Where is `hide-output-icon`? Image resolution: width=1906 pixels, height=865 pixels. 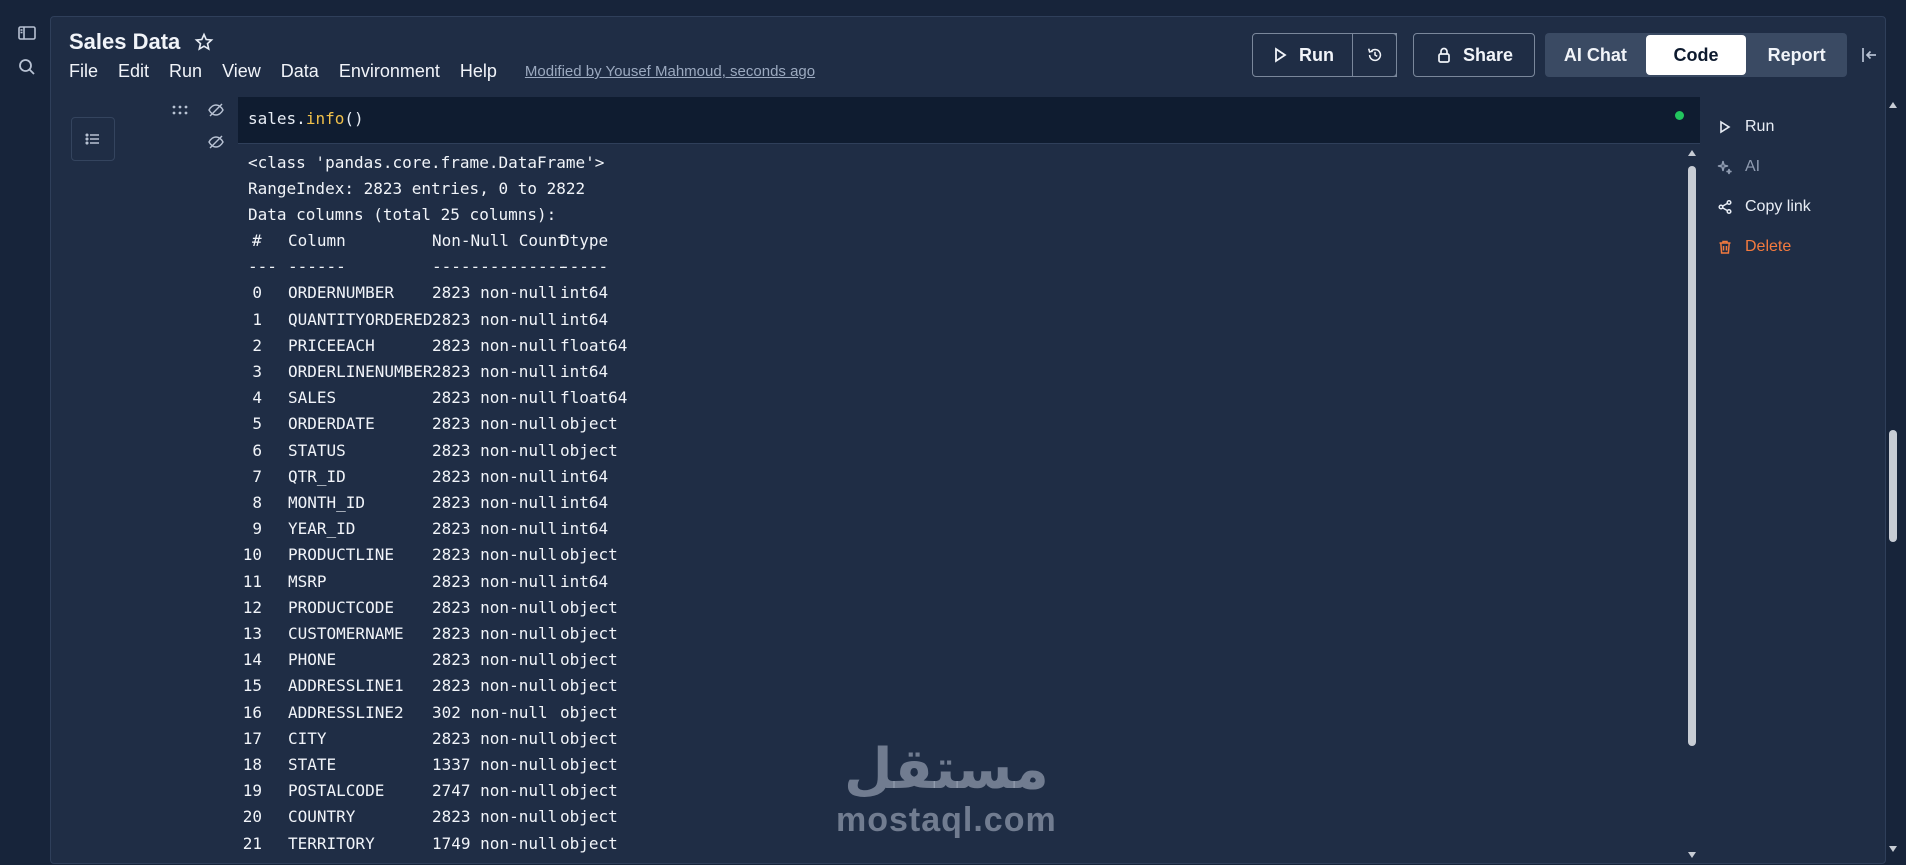
hide-output-icon is located at coordinates (216, 142).